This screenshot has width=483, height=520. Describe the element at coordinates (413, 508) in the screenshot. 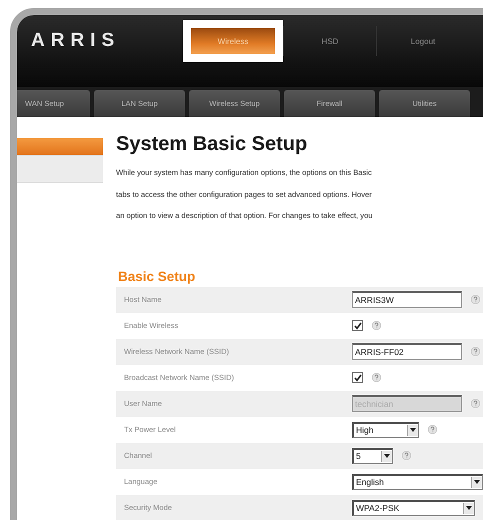

I see `dropdown: WPA2-PSK` at that location.